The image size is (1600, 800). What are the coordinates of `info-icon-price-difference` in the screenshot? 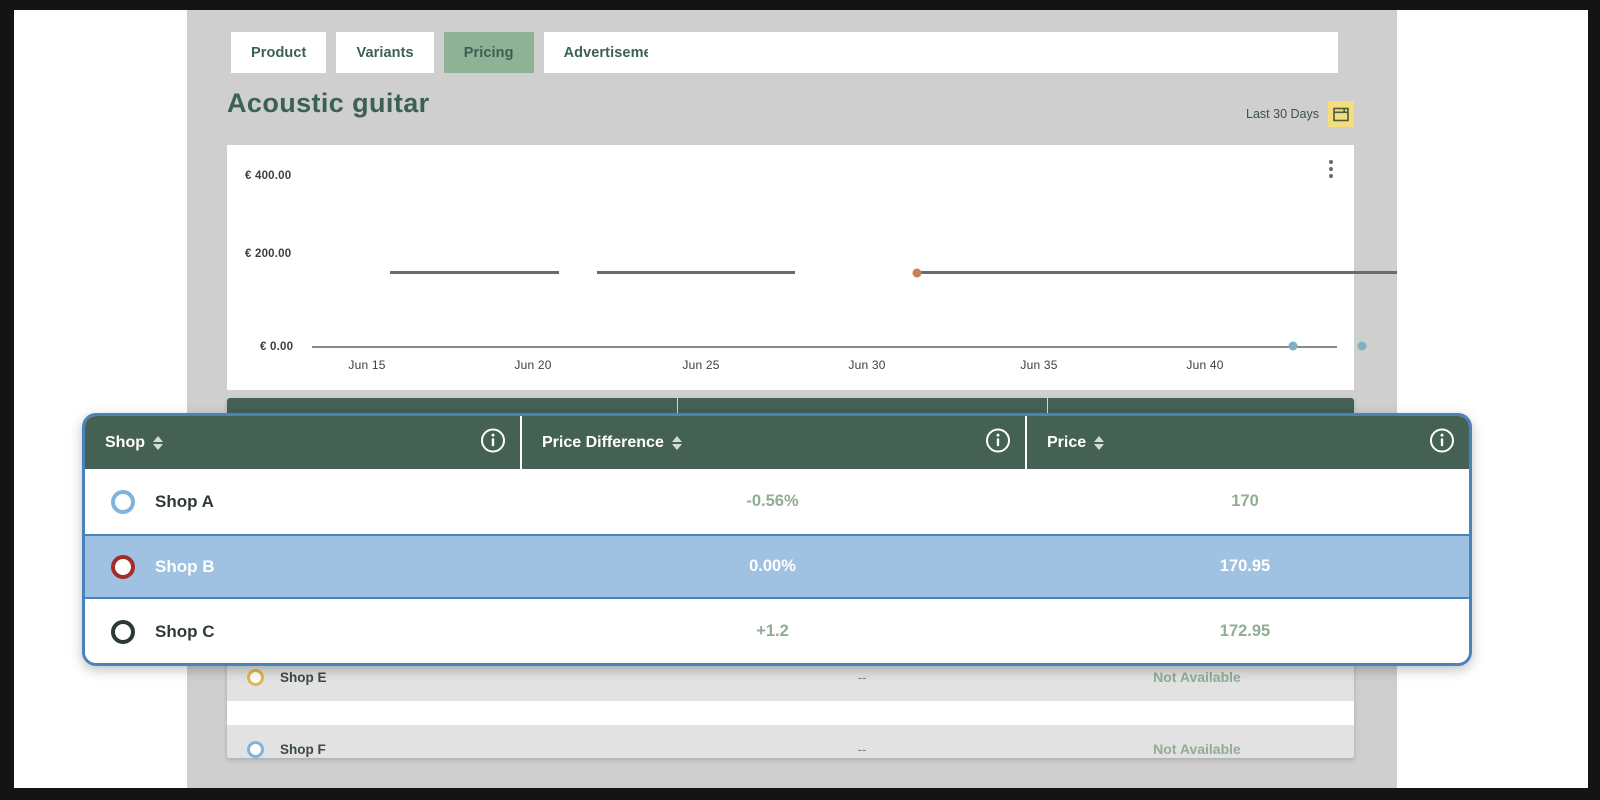 It's located at (998, 442).